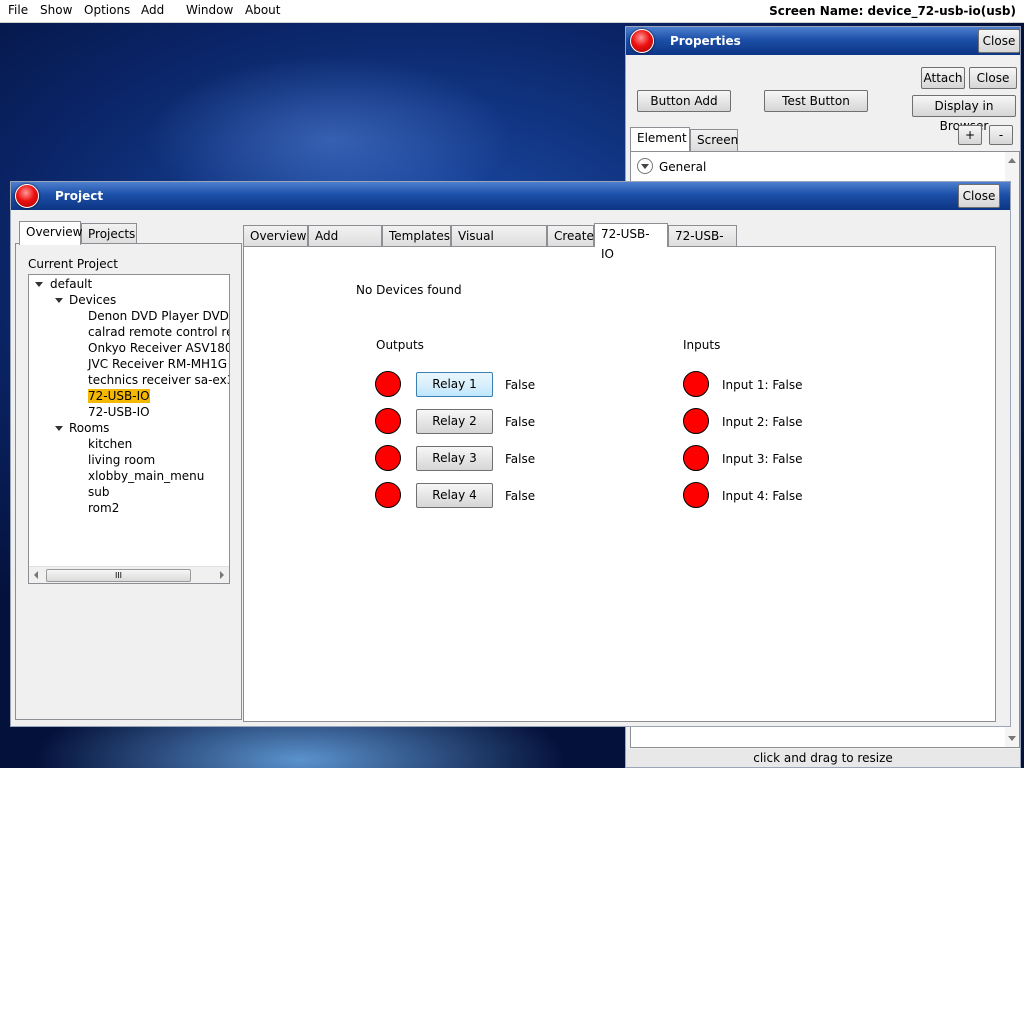 The height and width of the screenshot is (1033, 1024). What do you see at coordinates (454, 384) in the screenshot?
I see `relay-1-button: Relay 1` at bounding box center [454, 384].